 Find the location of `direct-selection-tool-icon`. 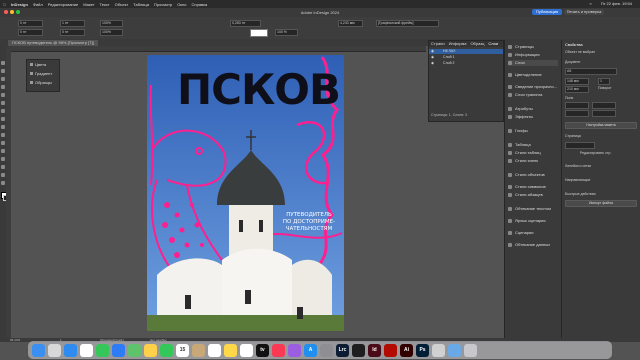

direct-selection-tool-icon is located at coordinates (3, 71).